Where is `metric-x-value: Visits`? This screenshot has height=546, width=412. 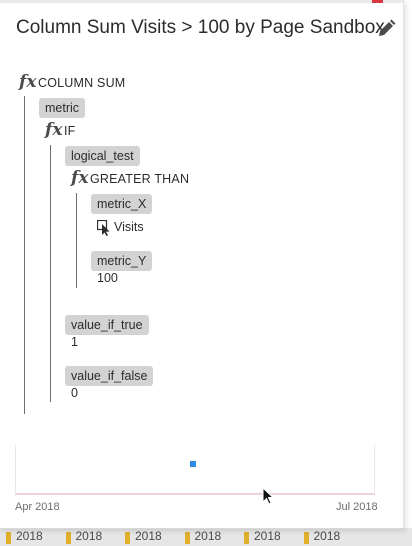
metric-x-value: Visits is located at coordinates (129, 227).